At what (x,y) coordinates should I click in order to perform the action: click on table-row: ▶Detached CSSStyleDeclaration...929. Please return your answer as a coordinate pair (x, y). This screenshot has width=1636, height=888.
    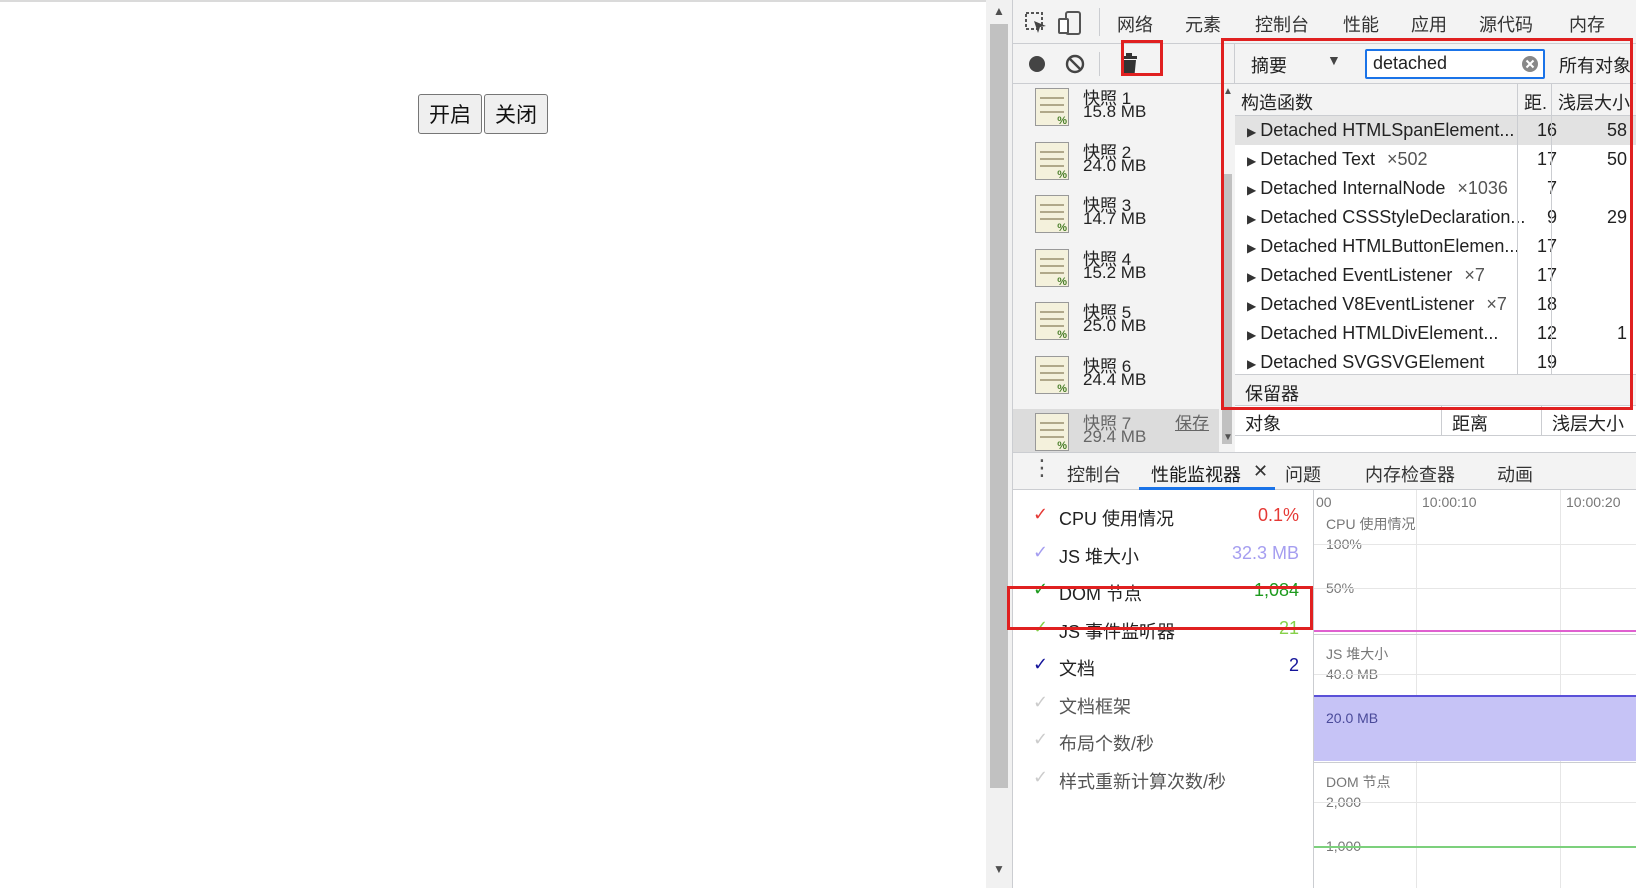
    Looking at the image, I should click on (1435, 217).